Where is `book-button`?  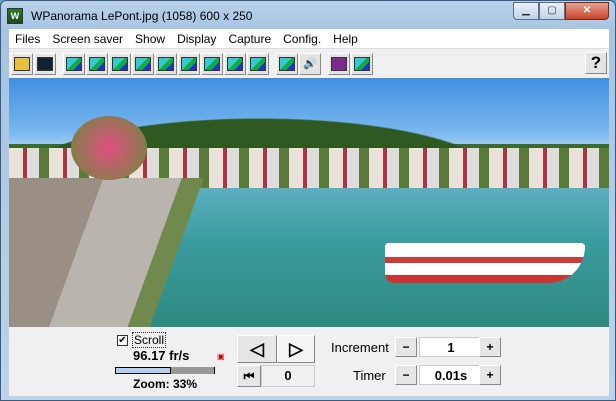 book-button is located at coordinates (339, 63).